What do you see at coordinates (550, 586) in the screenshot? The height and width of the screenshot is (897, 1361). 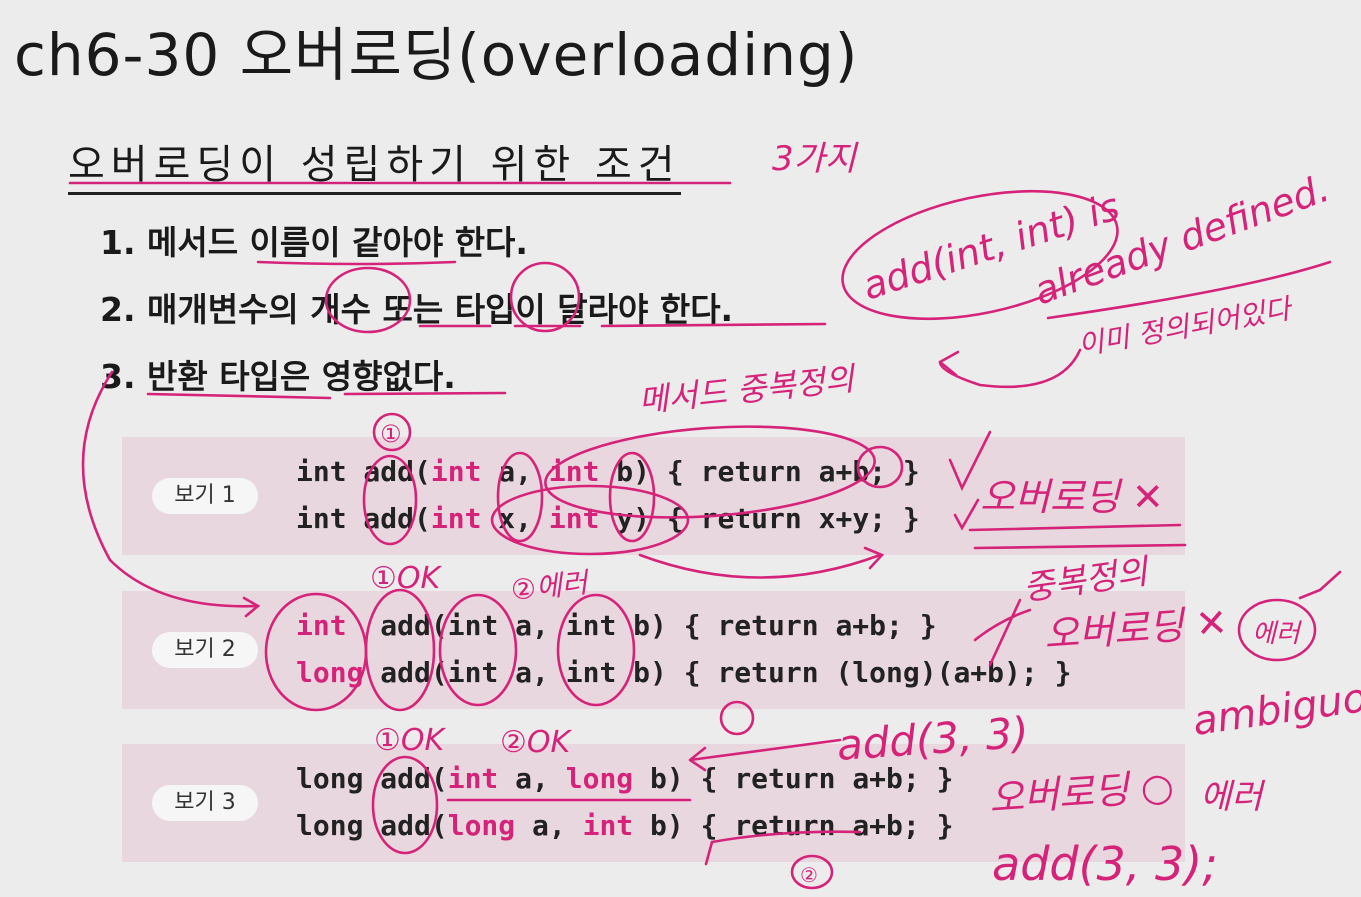 I see `anno-error-2: ②에러` at bounding box center [550, 586].